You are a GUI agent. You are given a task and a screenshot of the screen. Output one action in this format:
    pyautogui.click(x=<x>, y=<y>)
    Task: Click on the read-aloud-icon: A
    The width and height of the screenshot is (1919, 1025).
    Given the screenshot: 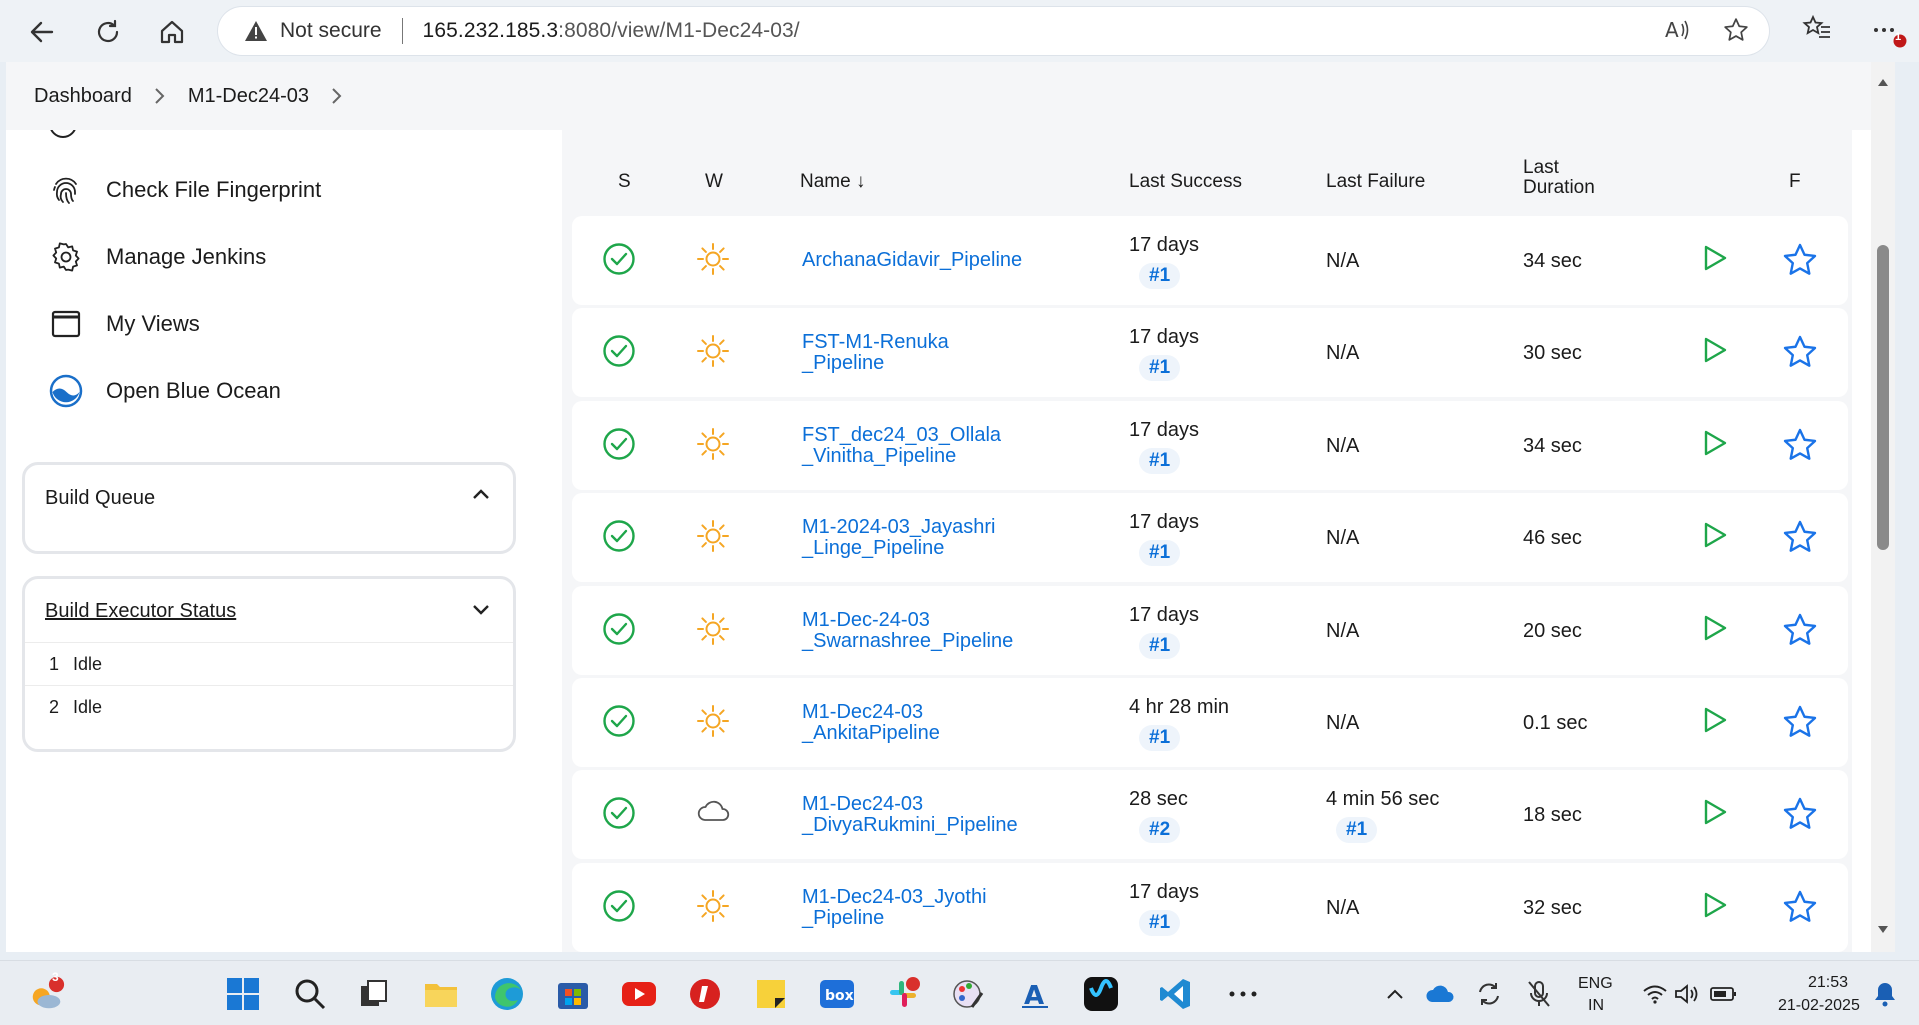 What is the action you would take?
    pyautogui.click(x=1678, y=32)
    